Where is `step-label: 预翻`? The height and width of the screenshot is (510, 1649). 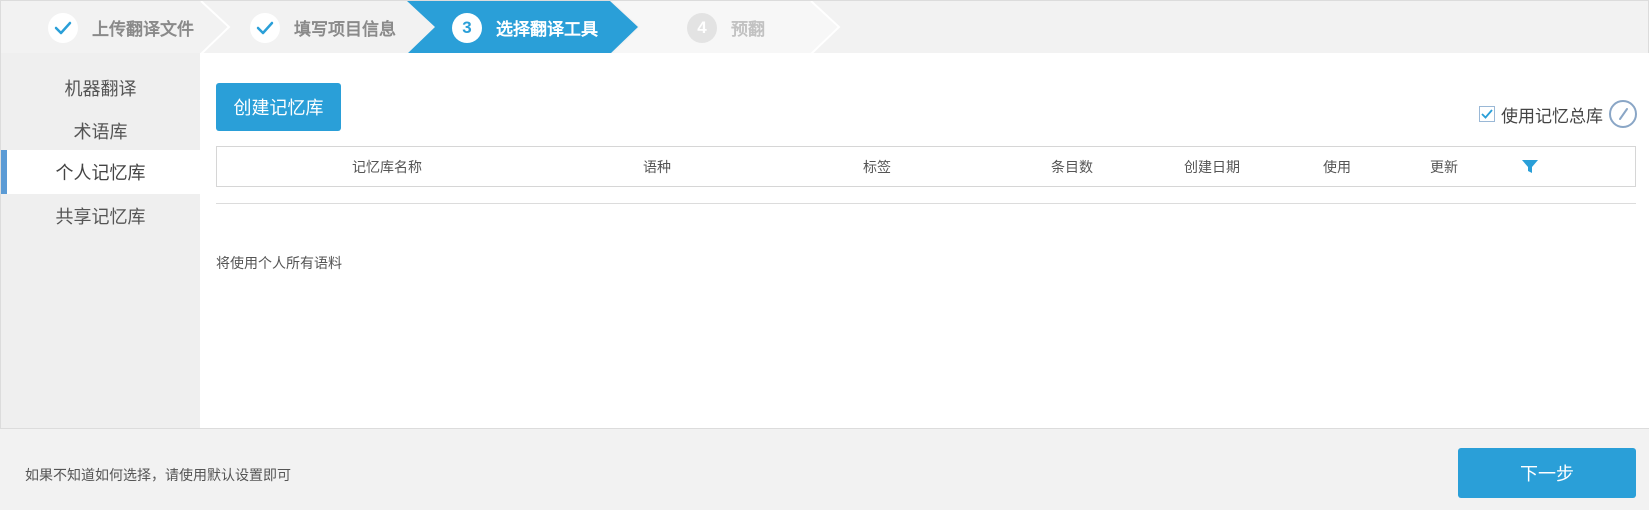 step-label: 预翻 is located at coordinates (748, 30).